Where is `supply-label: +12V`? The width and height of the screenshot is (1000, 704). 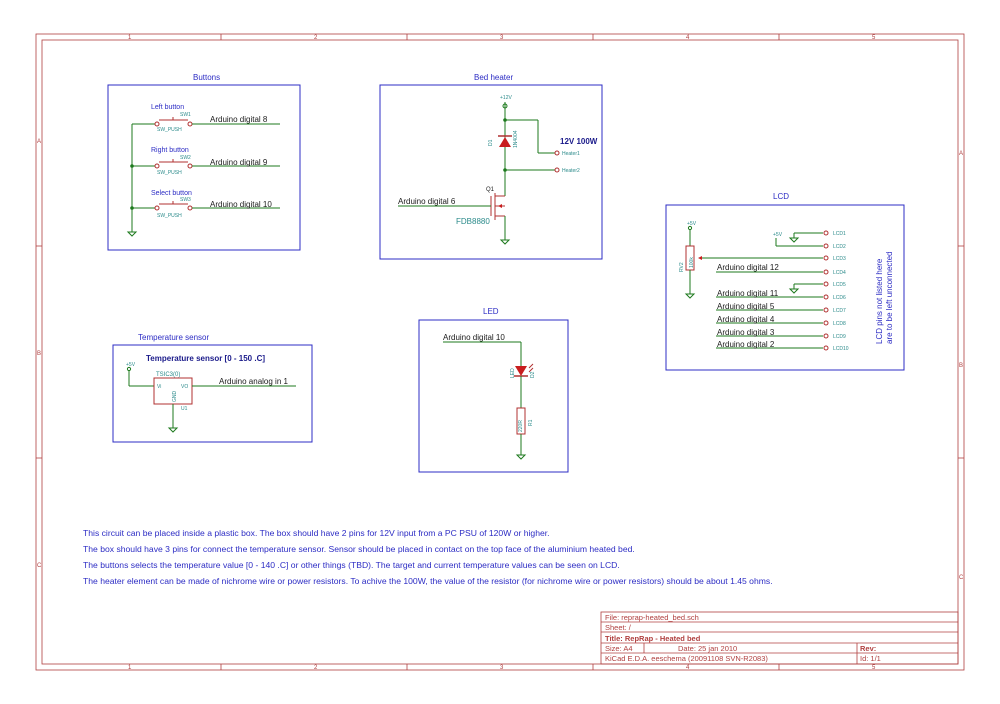 supply-label: +12V is located at coordinates (506, 98).